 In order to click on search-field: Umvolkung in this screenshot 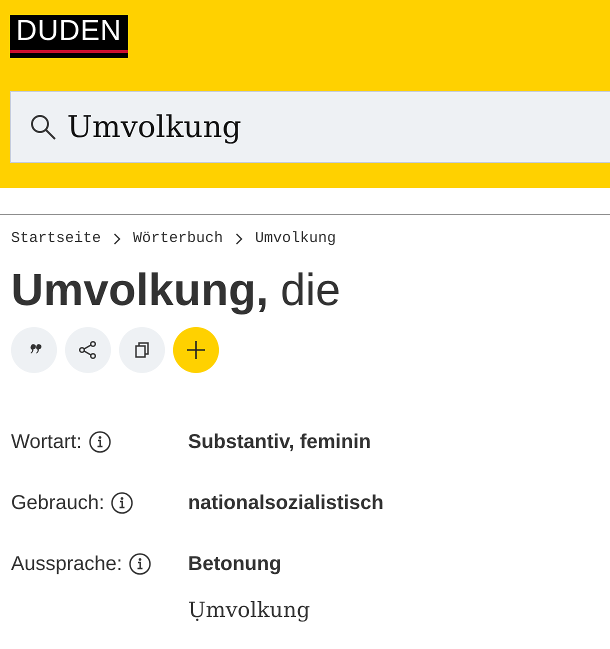, I will do `click(338, 127)`.